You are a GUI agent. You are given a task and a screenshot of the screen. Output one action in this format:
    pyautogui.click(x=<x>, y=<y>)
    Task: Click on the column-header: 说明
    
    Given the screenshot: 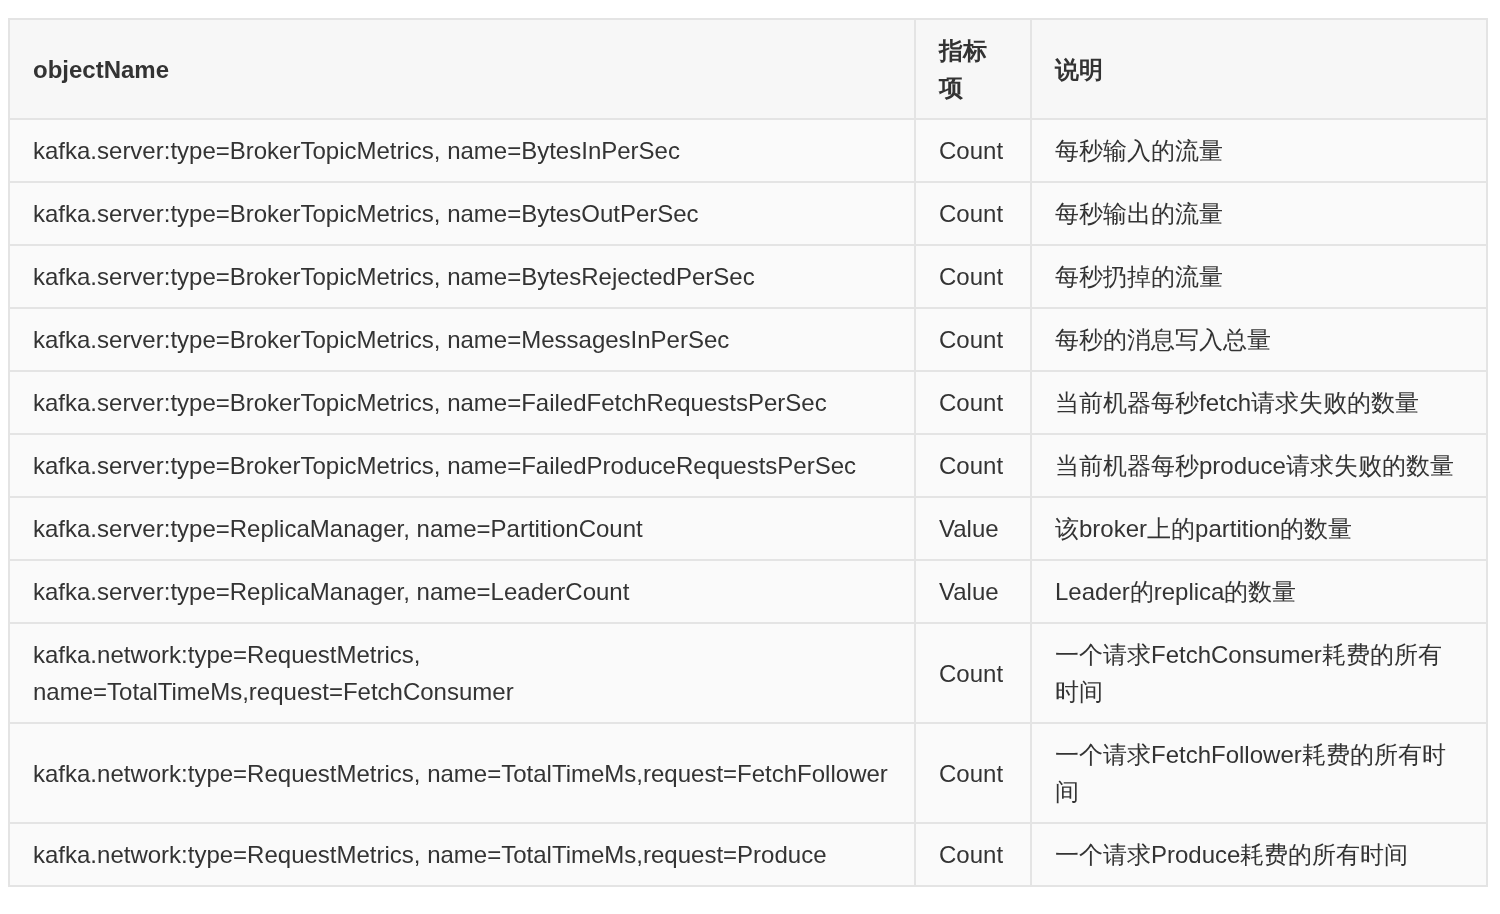 What is the action you would take?
    pyautogui.click(x=1259, y=69)
    